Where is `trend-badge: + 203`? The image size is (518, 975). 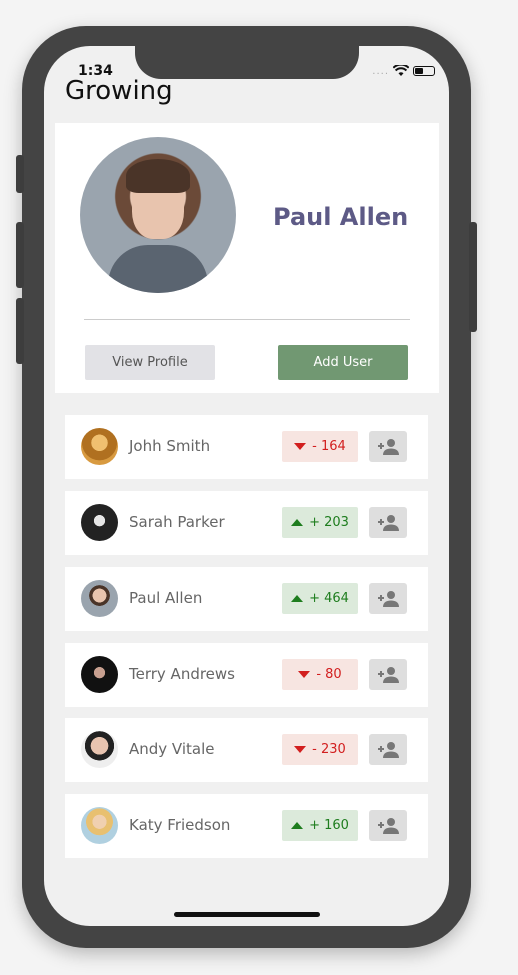
trend-badge: + 203 is located at coordinates (320, 522).